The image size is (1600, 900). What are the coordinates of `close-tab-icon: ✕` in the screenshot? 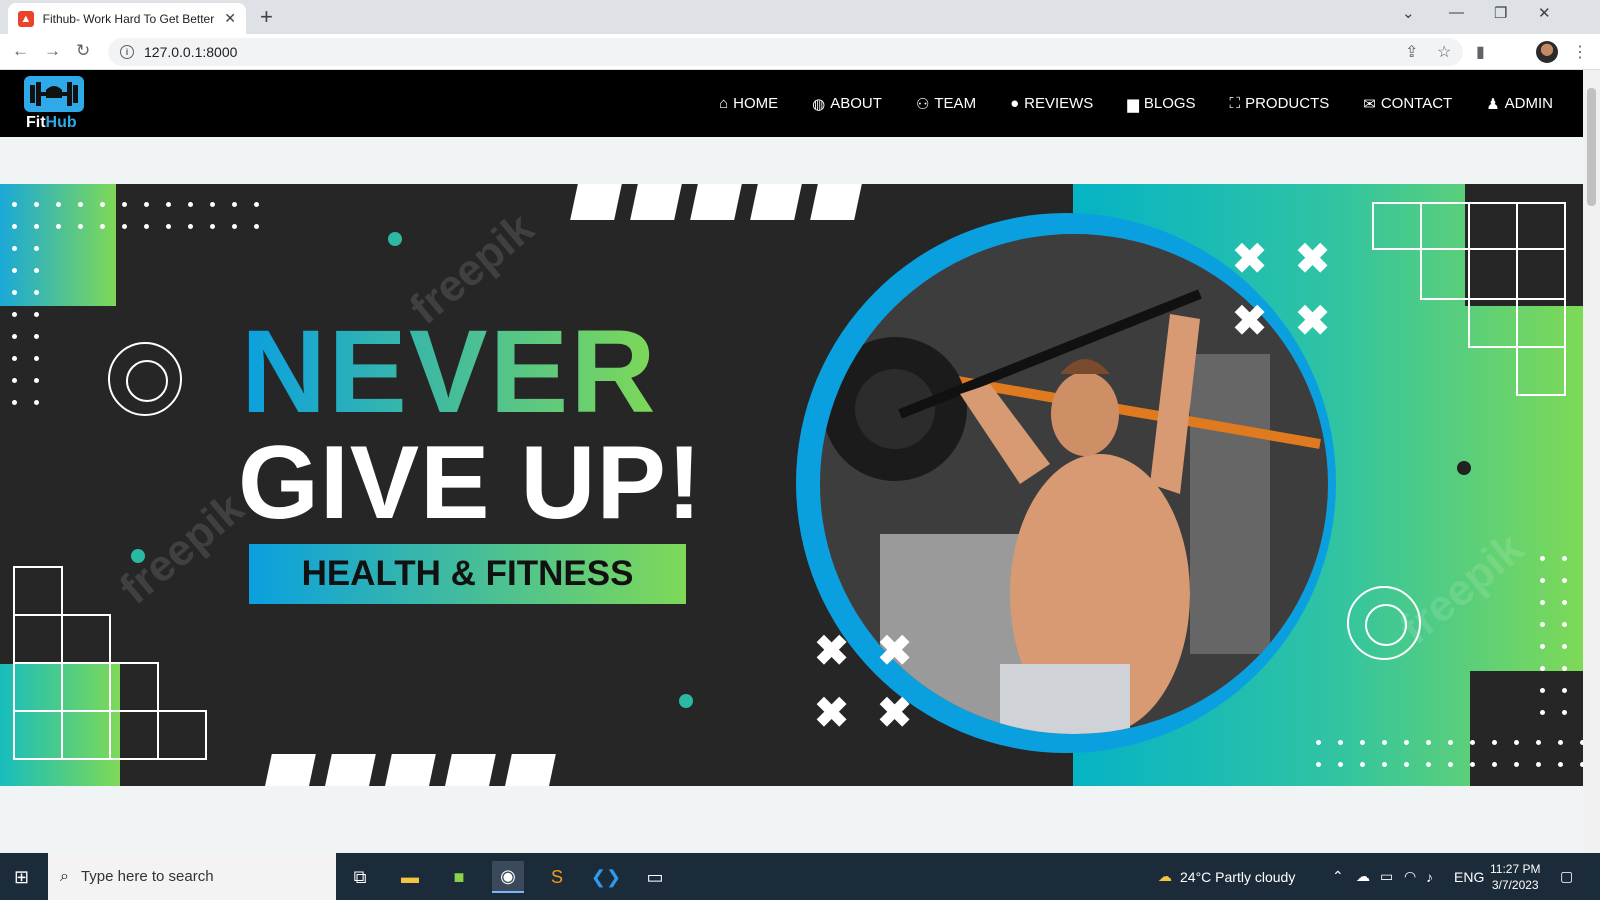 It's located at (230, 18).